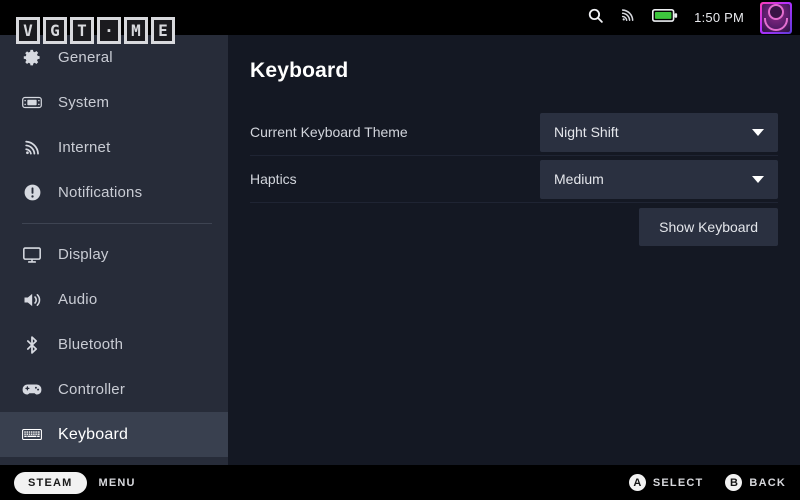 Image resolution: width=800 pixels, height=500 pixels. I want to click on sidebar-item-label: Display, so click(83, 254).